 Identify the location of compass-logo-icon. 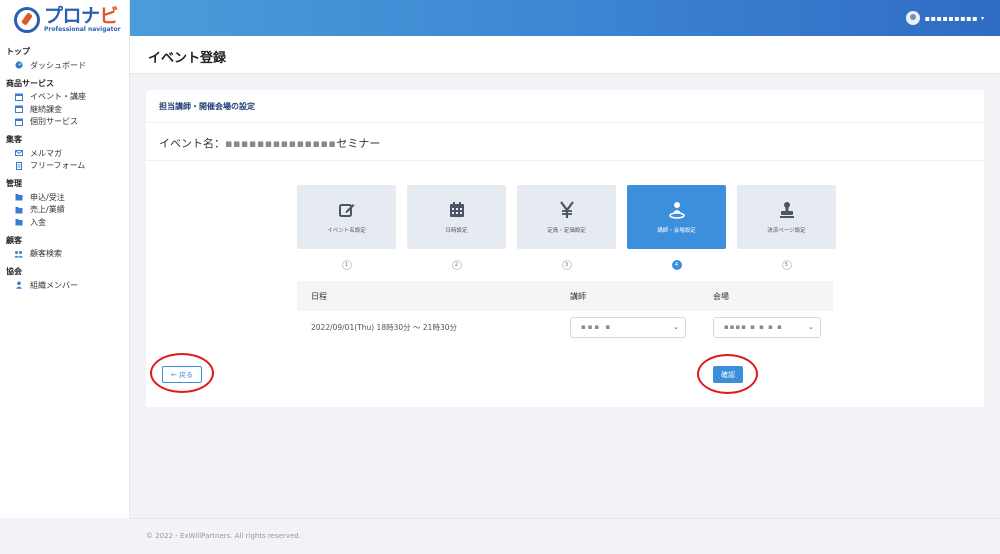
(27, 20).